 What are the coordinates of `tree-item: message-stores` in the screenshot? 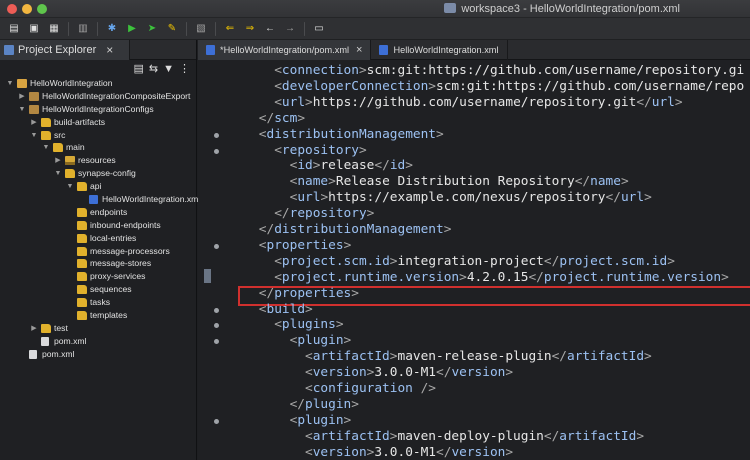 It's located at (98, 263).